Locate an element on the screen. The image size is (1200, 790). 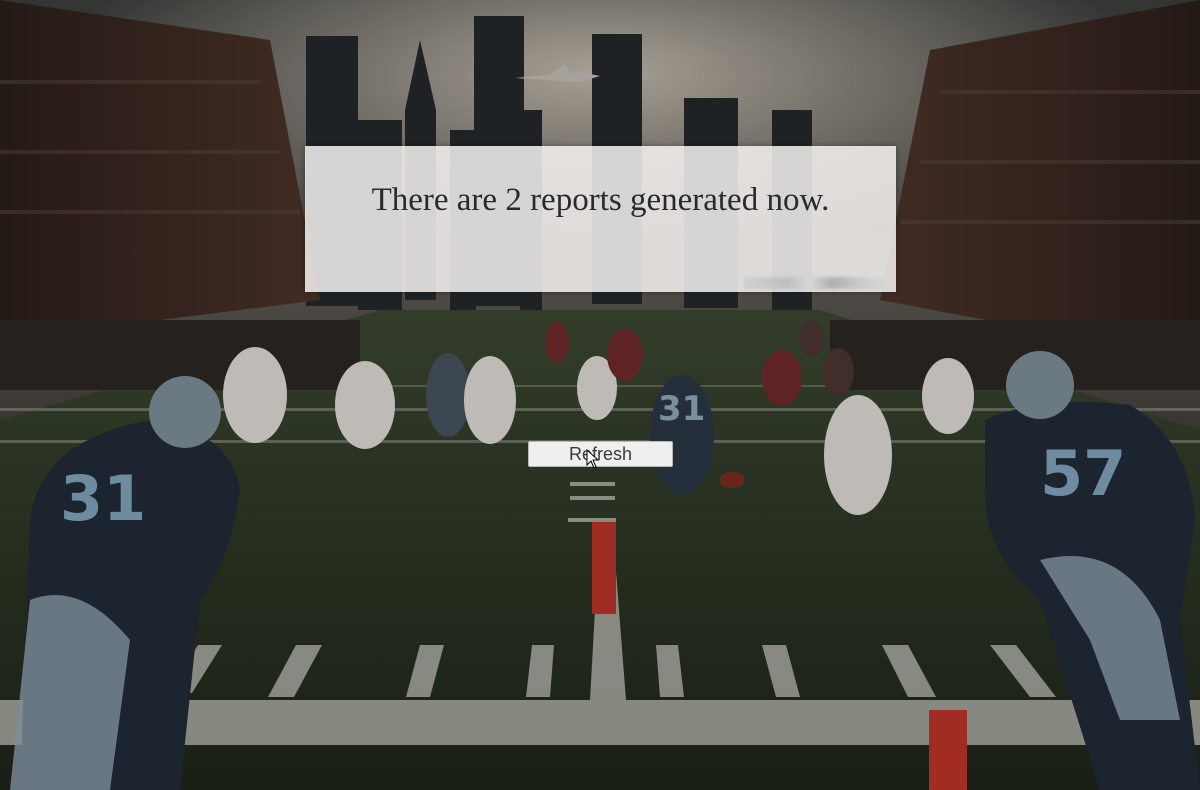
report-panel: There are 2 reports generated now. is located at coordinates (600, 219).